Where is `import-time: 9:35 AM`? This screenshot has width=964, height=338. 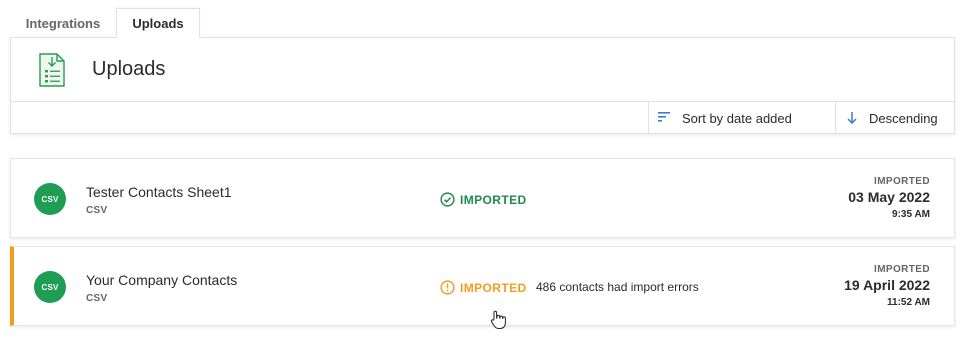
import-time: 9:35 AM is located at coordinates (911, 214).